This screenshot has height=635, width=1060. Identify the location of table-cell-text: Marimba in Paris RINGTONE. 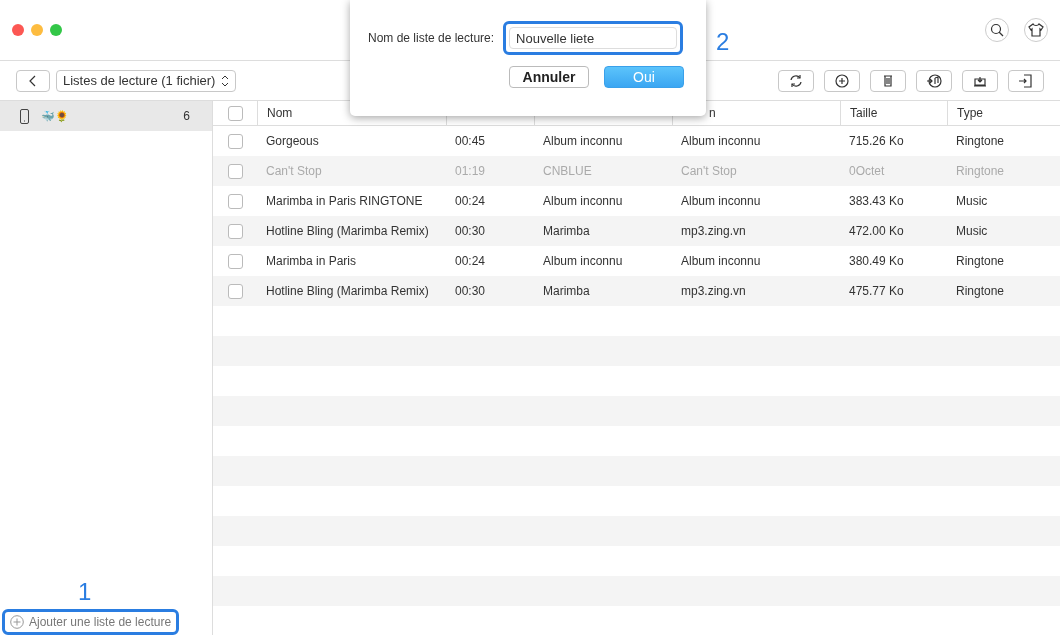
(344, 201).